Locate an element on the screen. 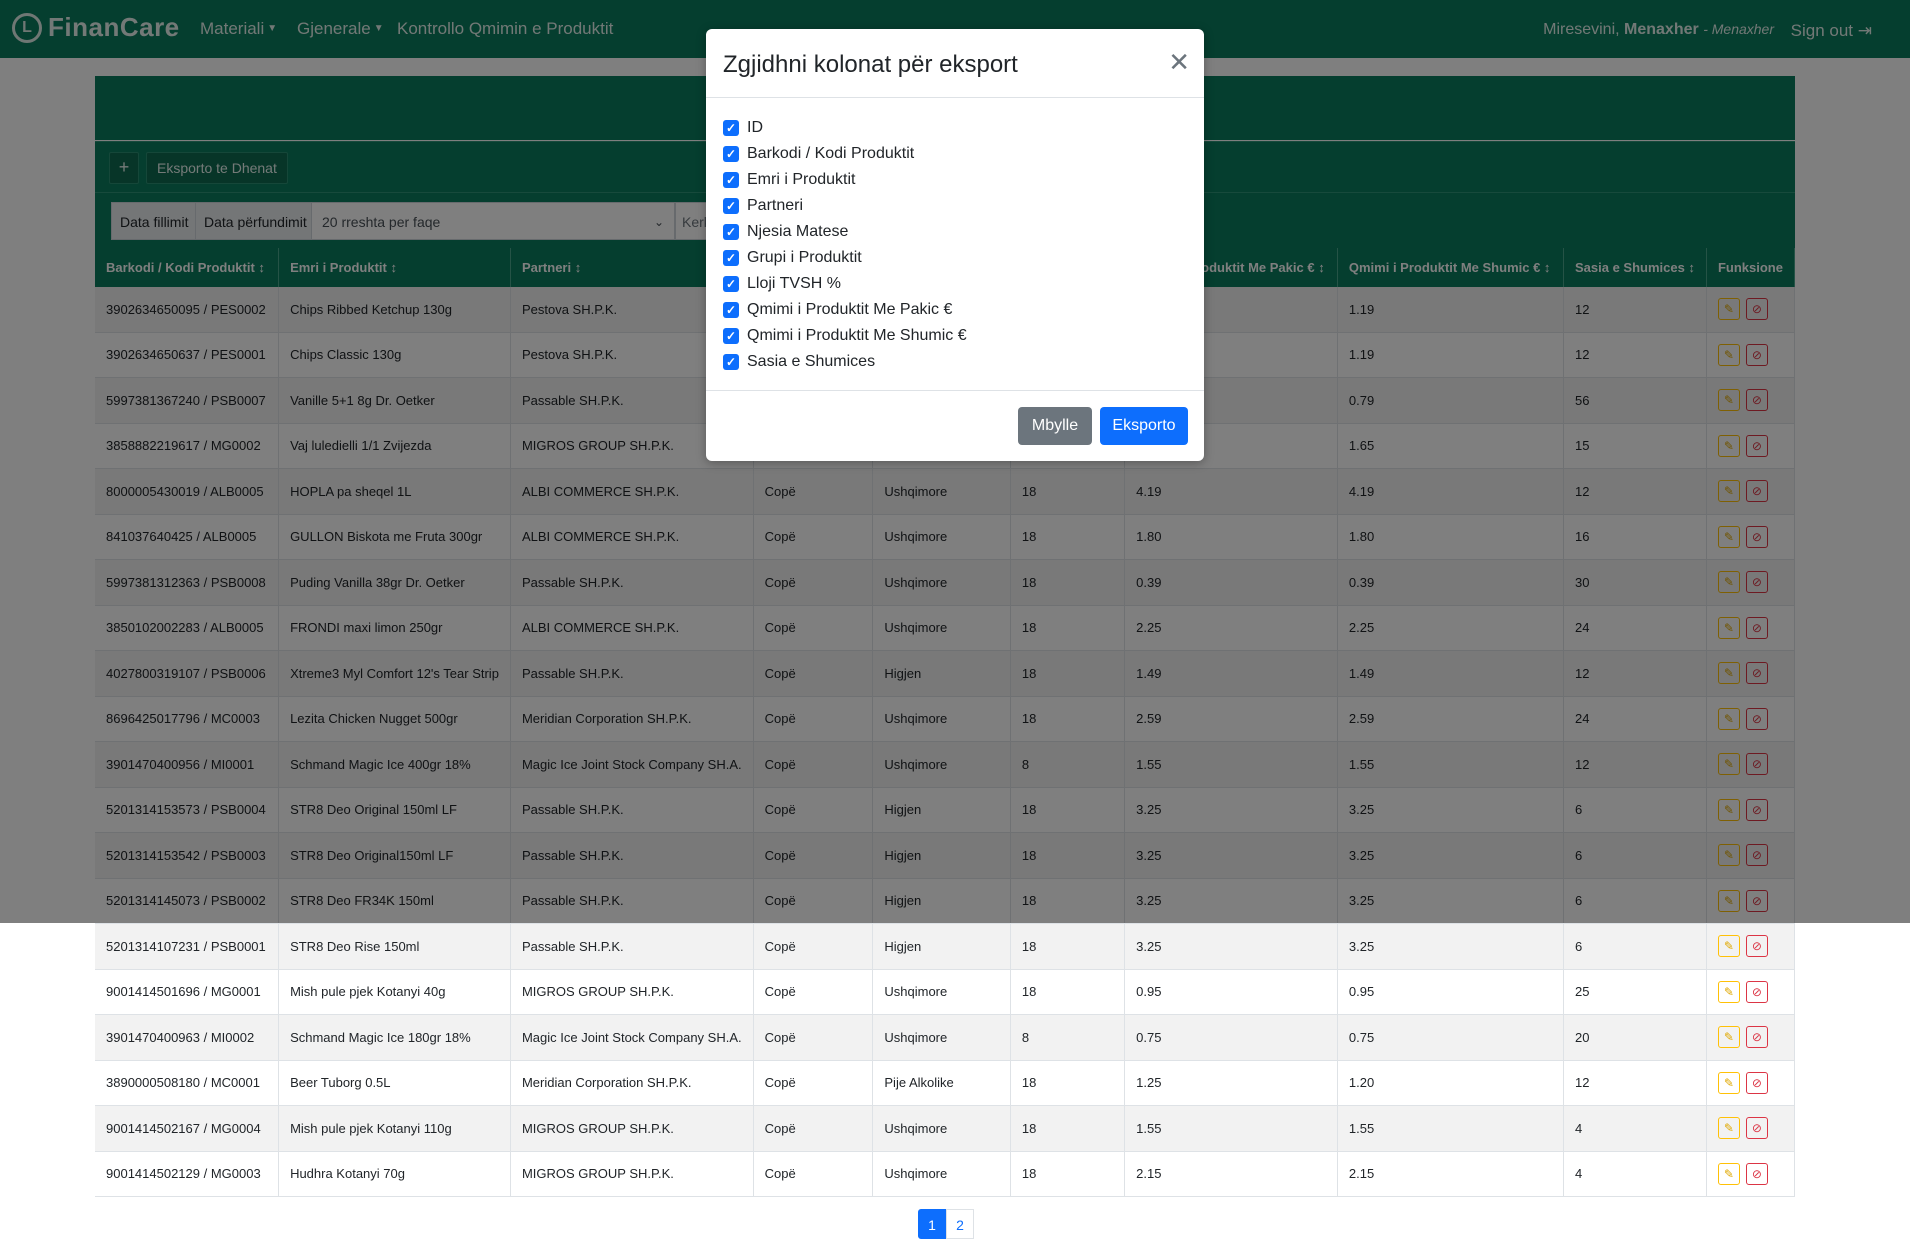 This screenshot has height=1252, width=1910. table-cell: 8 is located at coordinates (1068, 1037).